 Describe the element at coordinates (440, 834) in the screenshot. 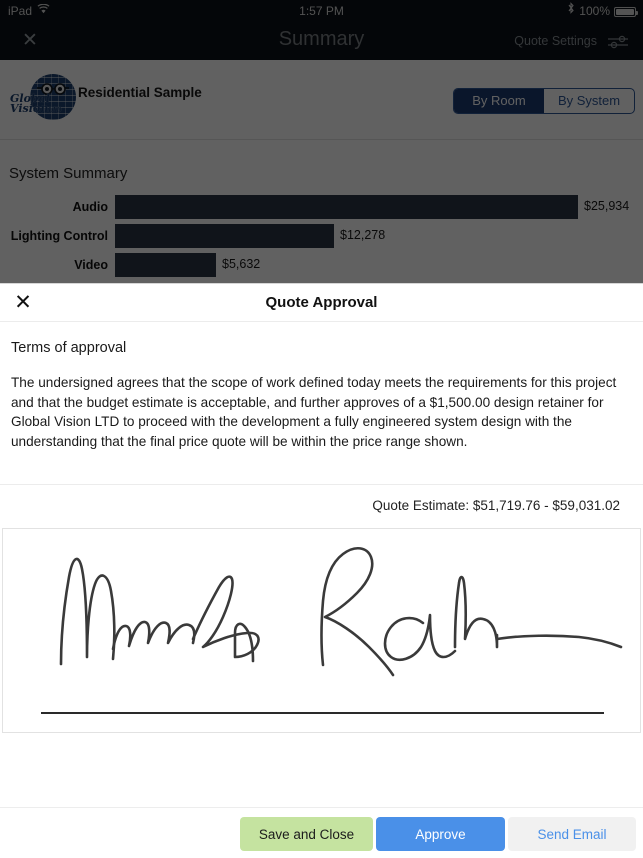

I see `approve-button: Approve` at that location.